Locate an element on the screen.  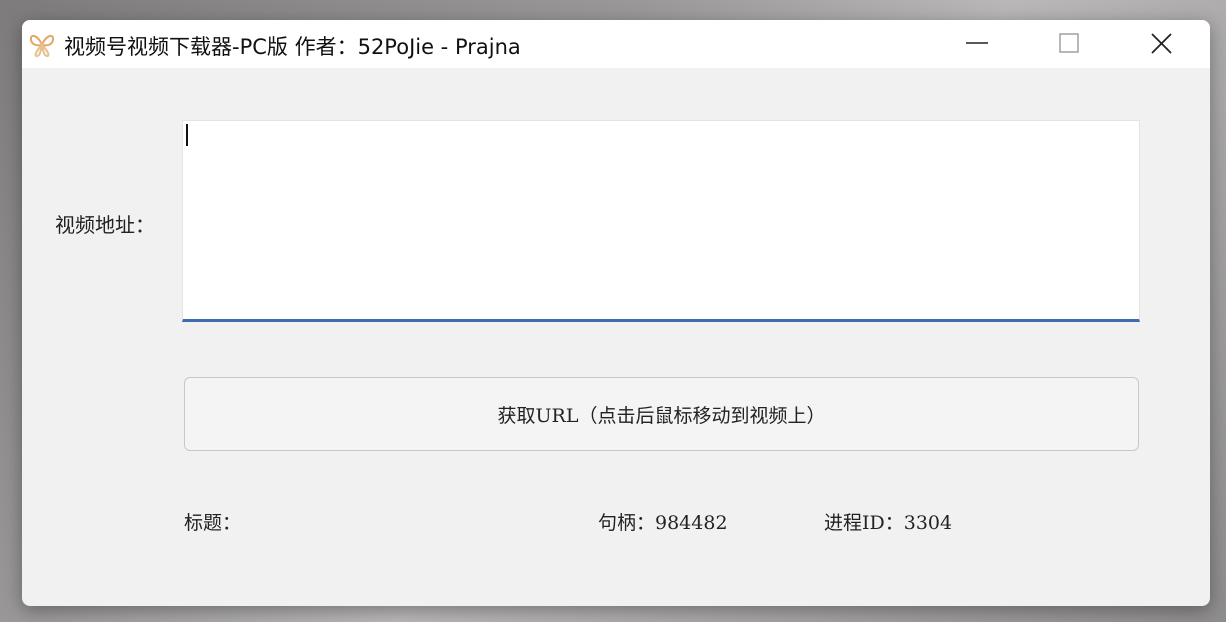
text-caret is located at coordinates (187, 135).